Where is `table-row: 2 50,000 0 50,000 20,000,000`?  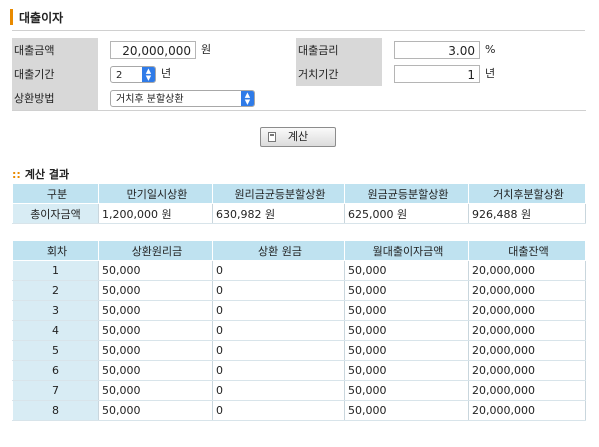 table-row: 2 50,000 0 50,000 20,000,000 is located at coordinates (299, 290).